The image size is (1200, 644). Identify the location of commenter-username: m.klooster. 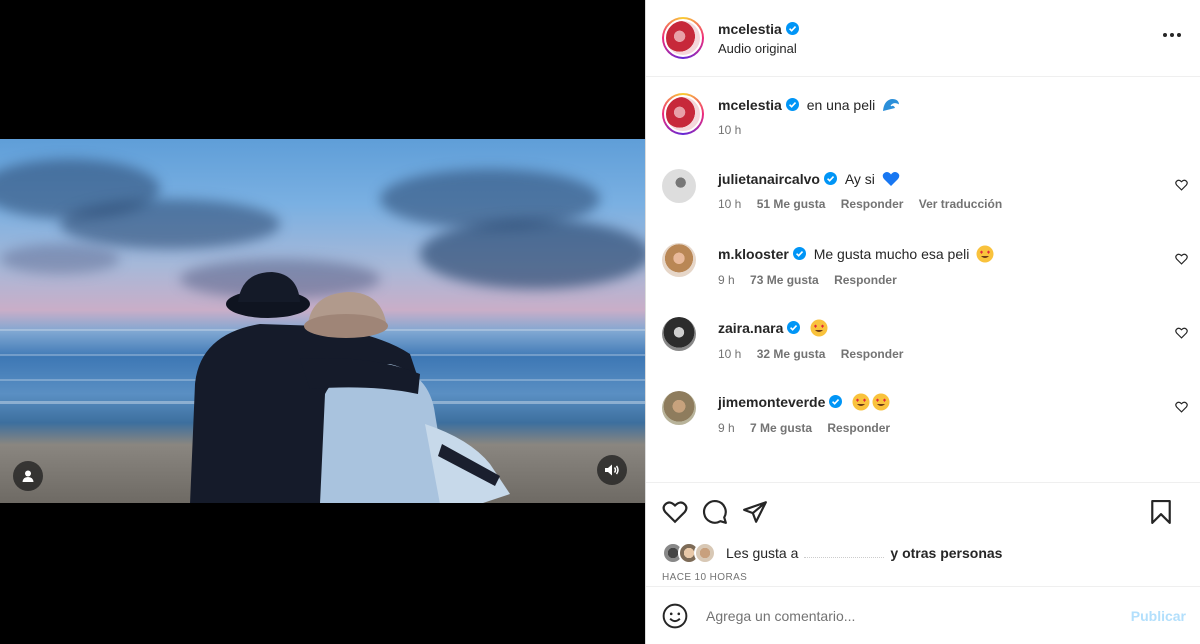
(753, 254).